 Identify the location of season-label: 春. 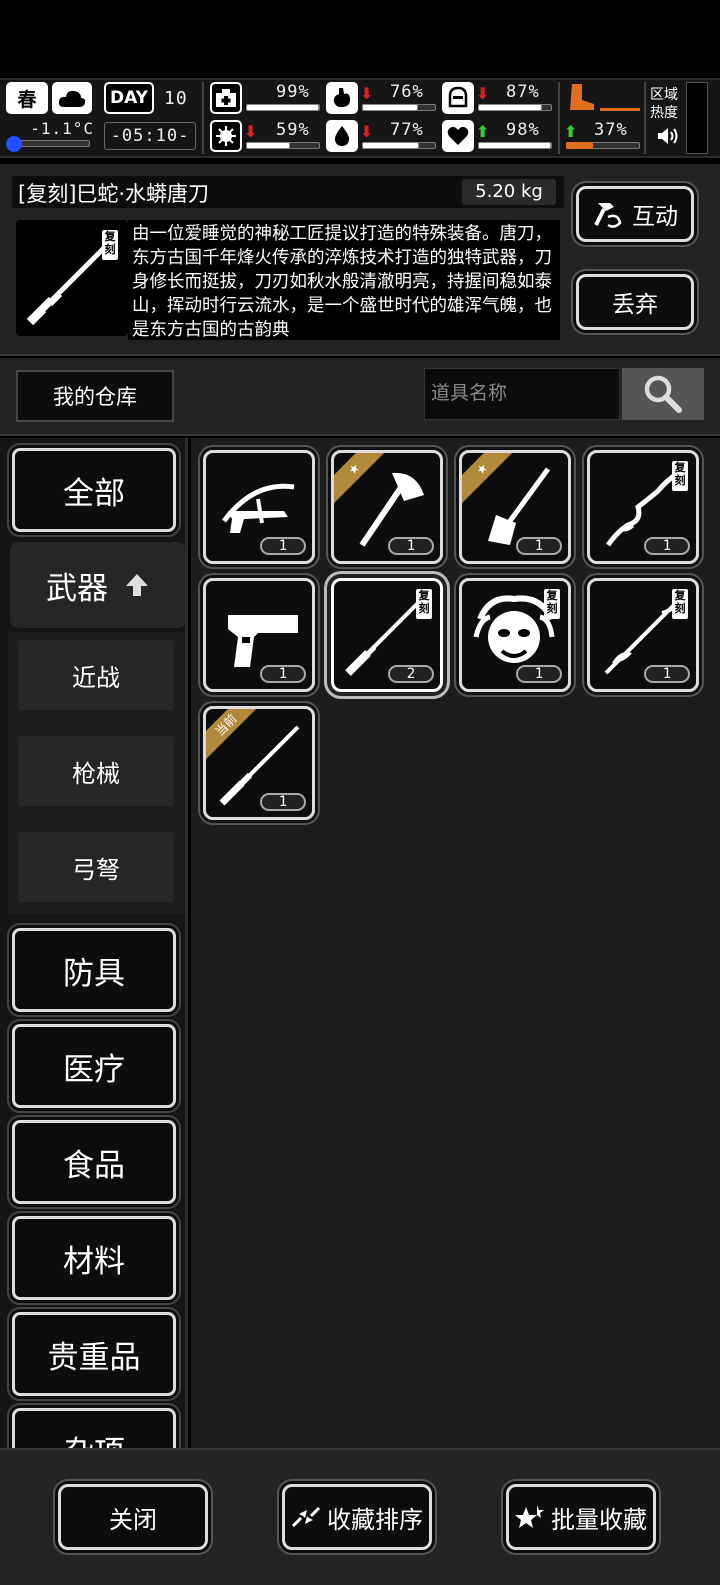
(27, 98).